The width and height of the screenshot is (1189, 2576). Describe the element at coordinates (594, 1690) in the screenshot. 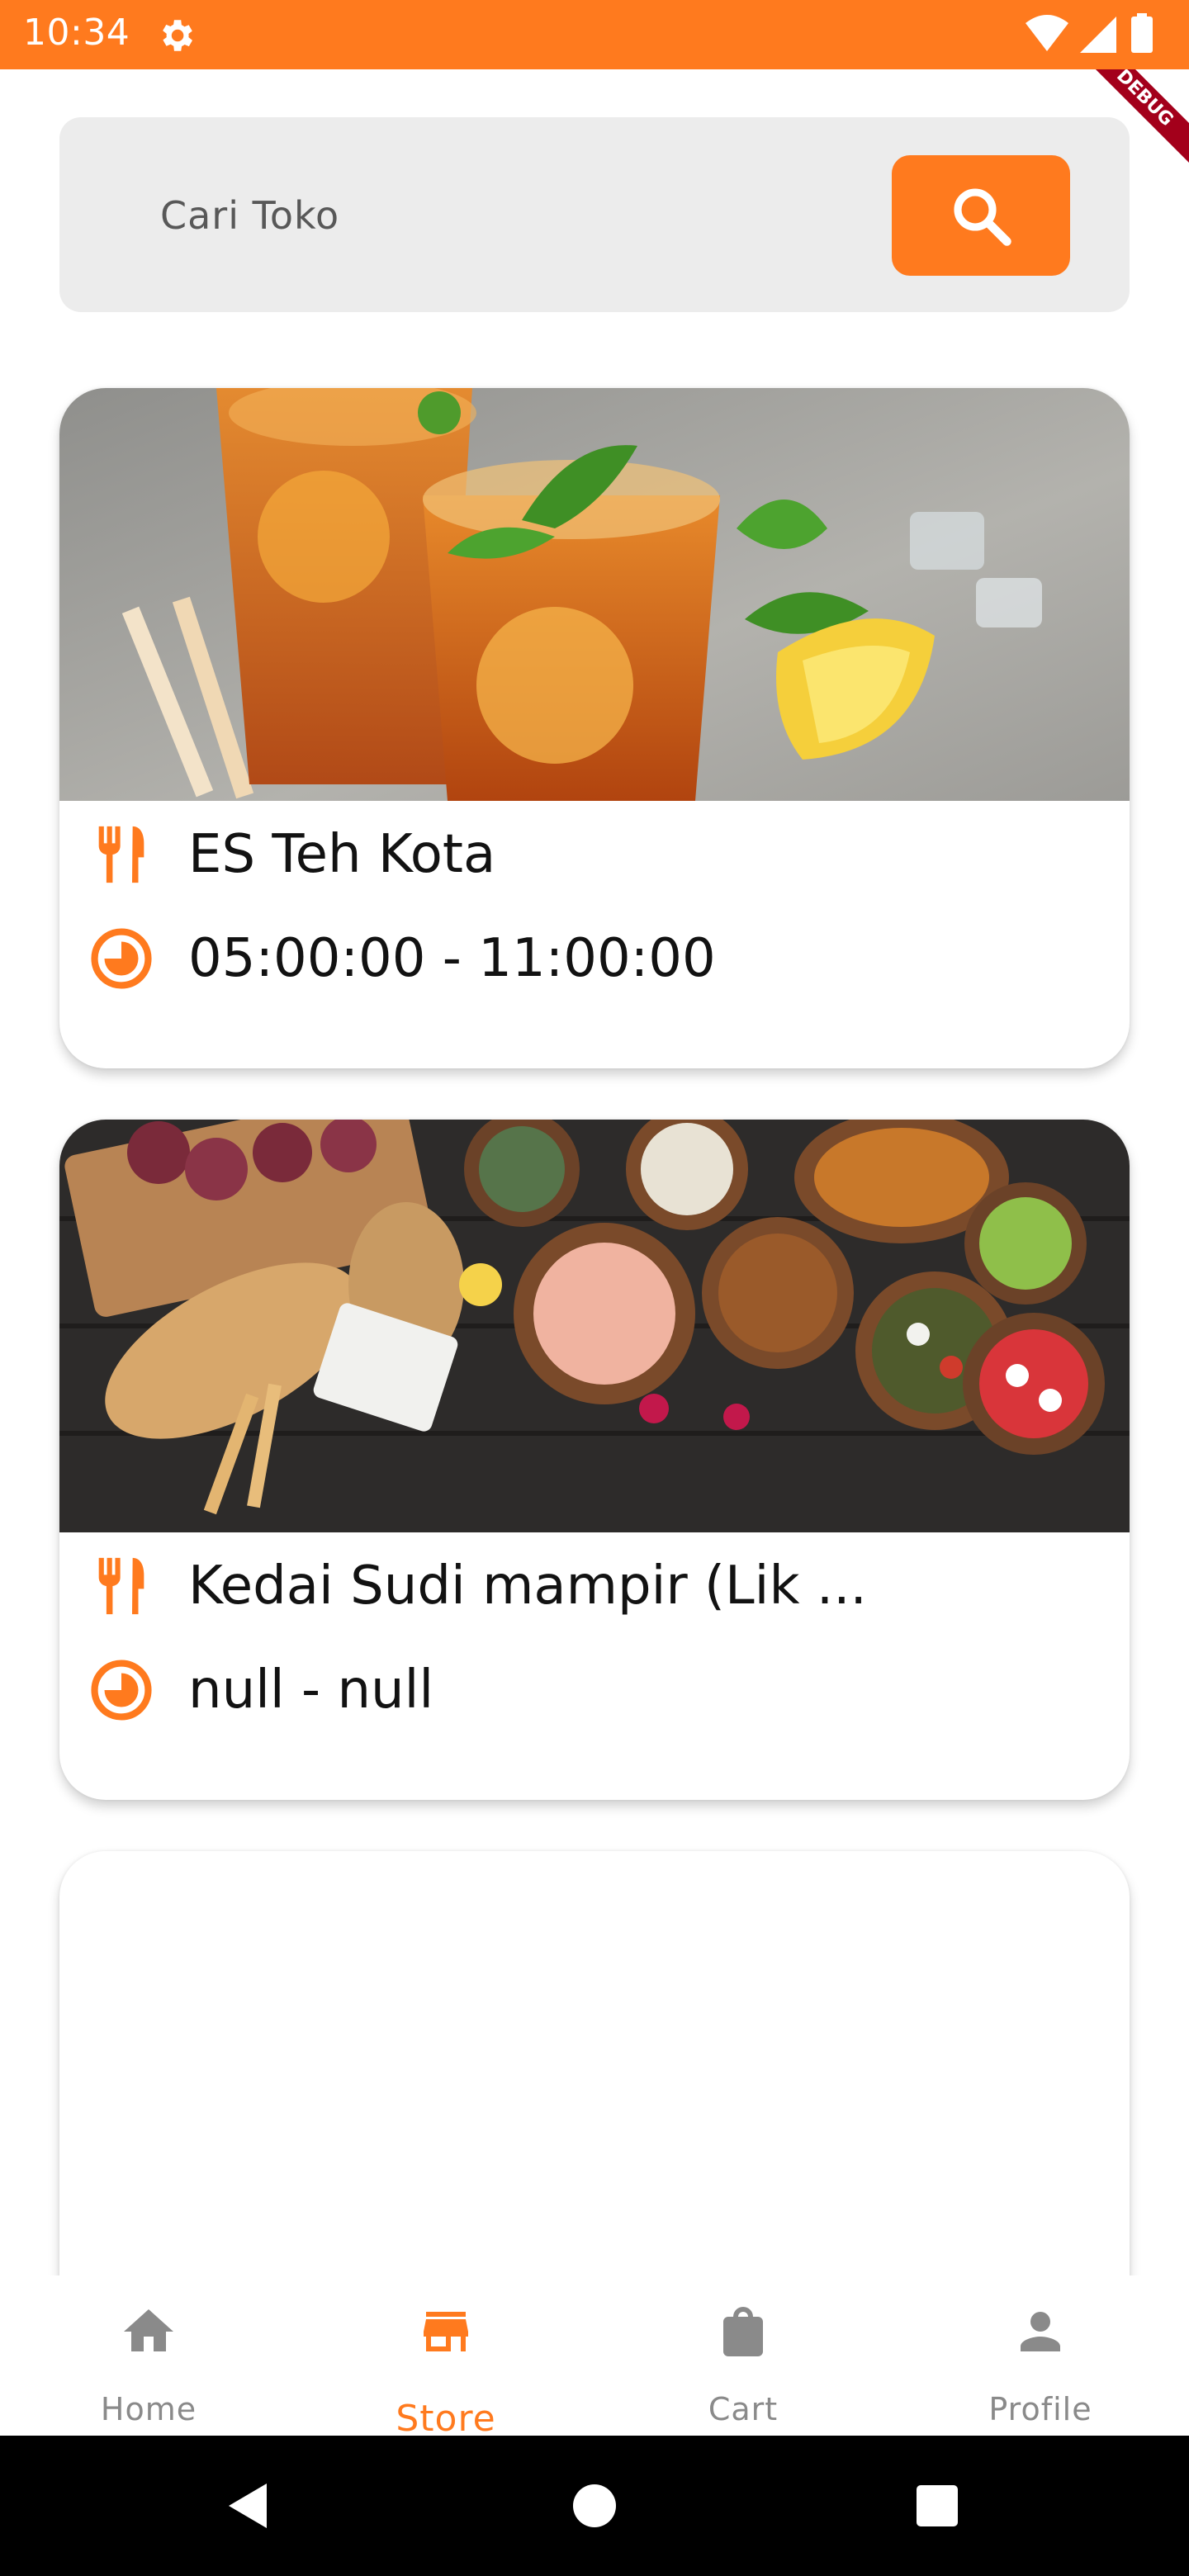

I see `store-hours-row: null - null` at that location.